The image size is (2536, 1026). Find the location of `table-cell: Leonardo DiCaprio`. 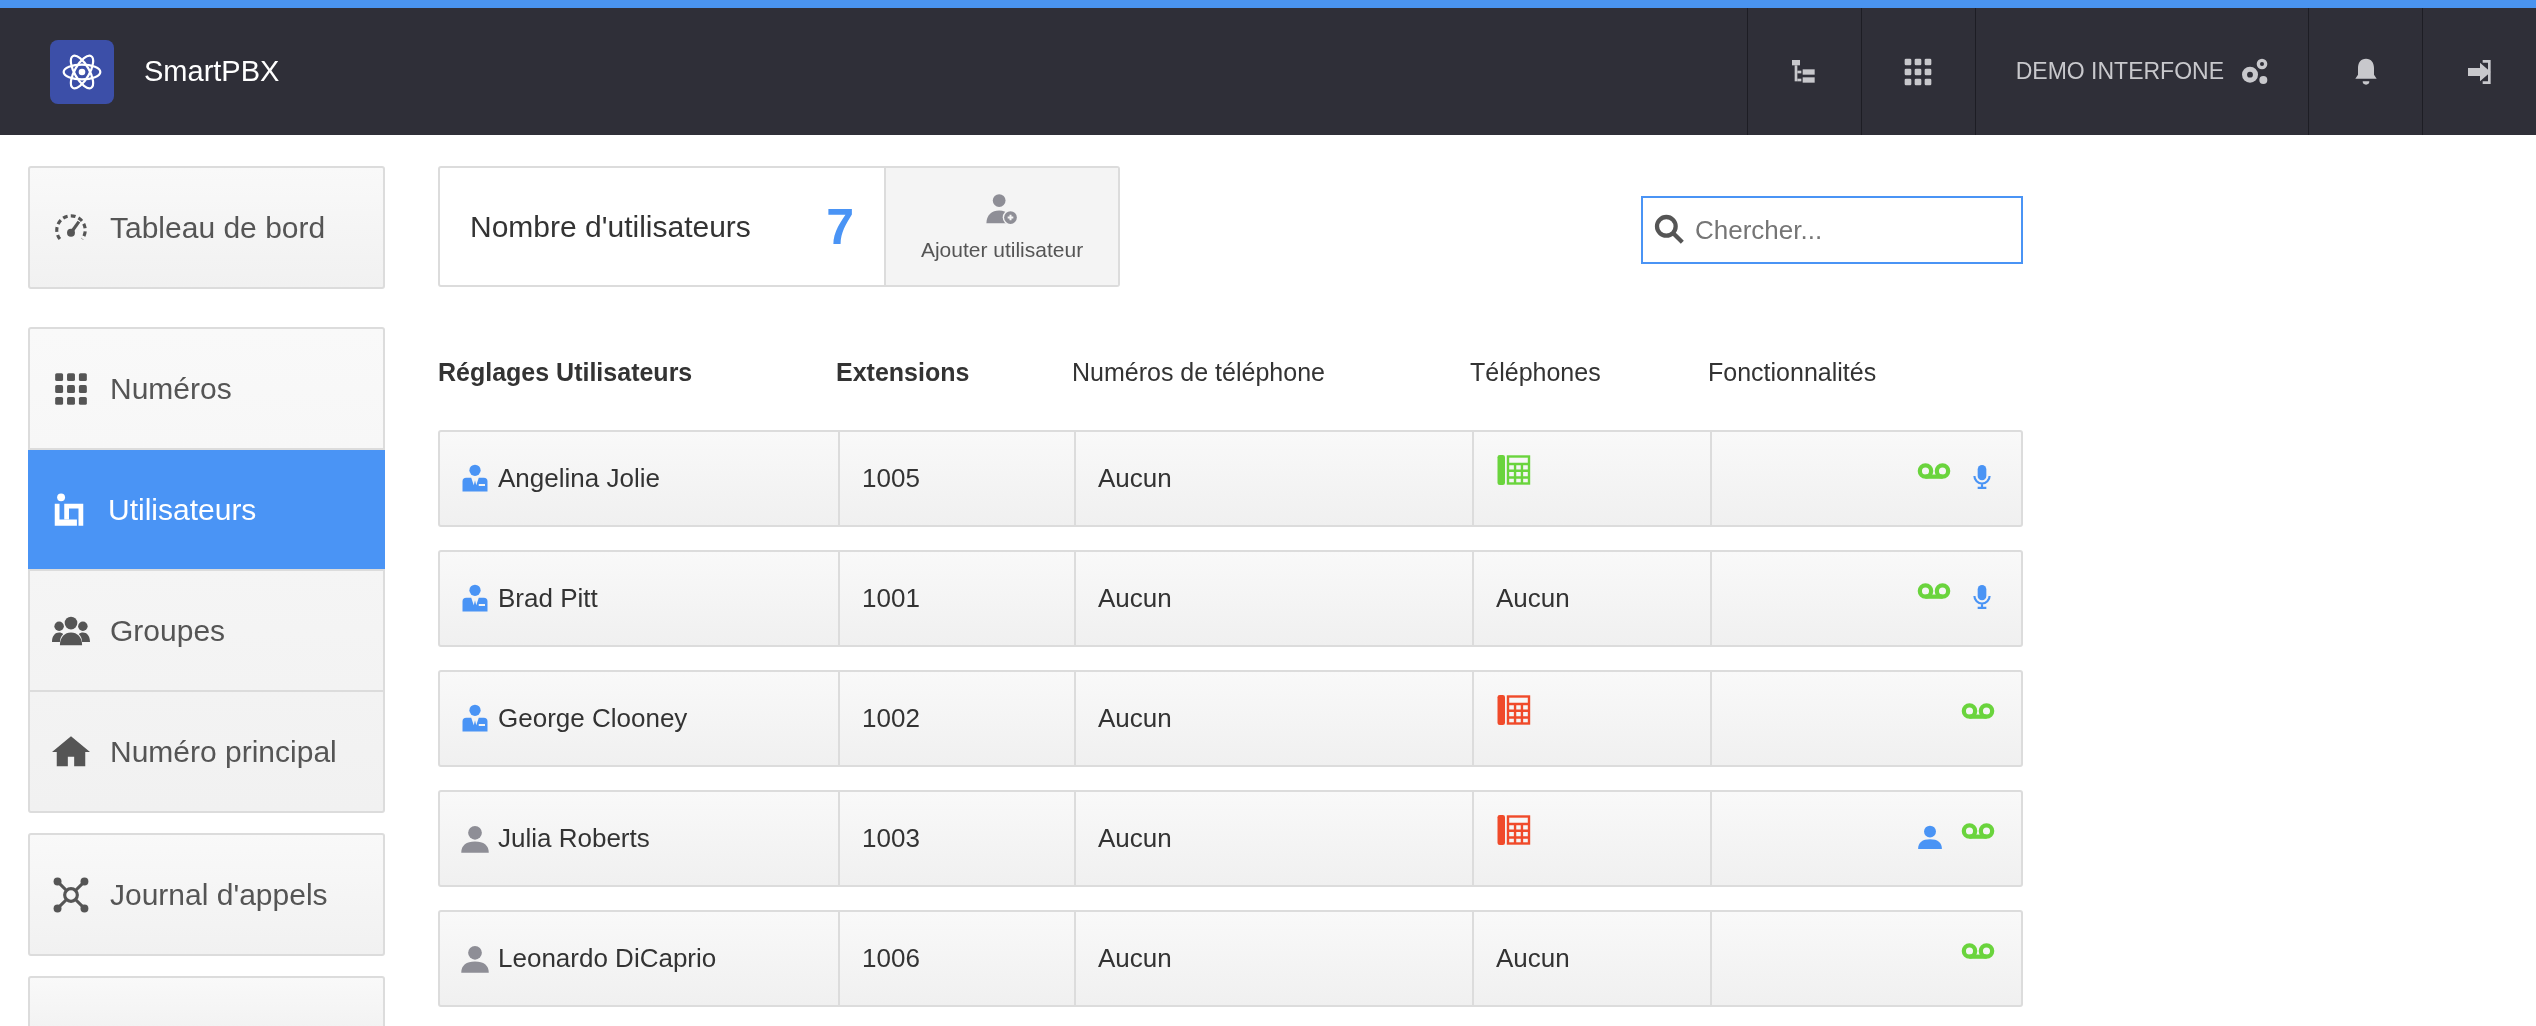

table-cell: Leonardo DiCaprio is located at coordinates (639, 958).